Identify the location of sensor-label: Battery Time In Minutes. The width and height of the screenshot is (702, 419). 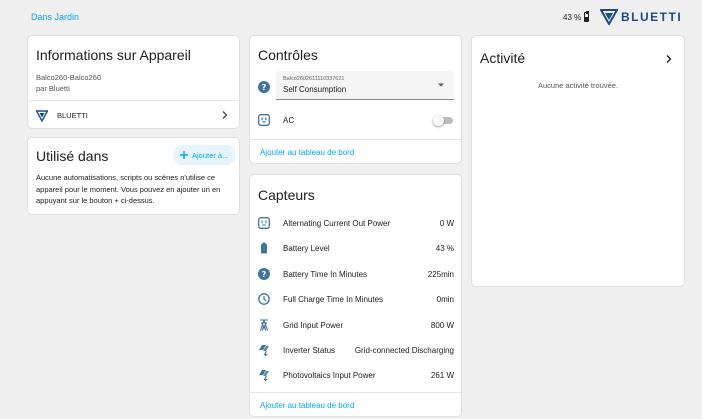
(325, 274).